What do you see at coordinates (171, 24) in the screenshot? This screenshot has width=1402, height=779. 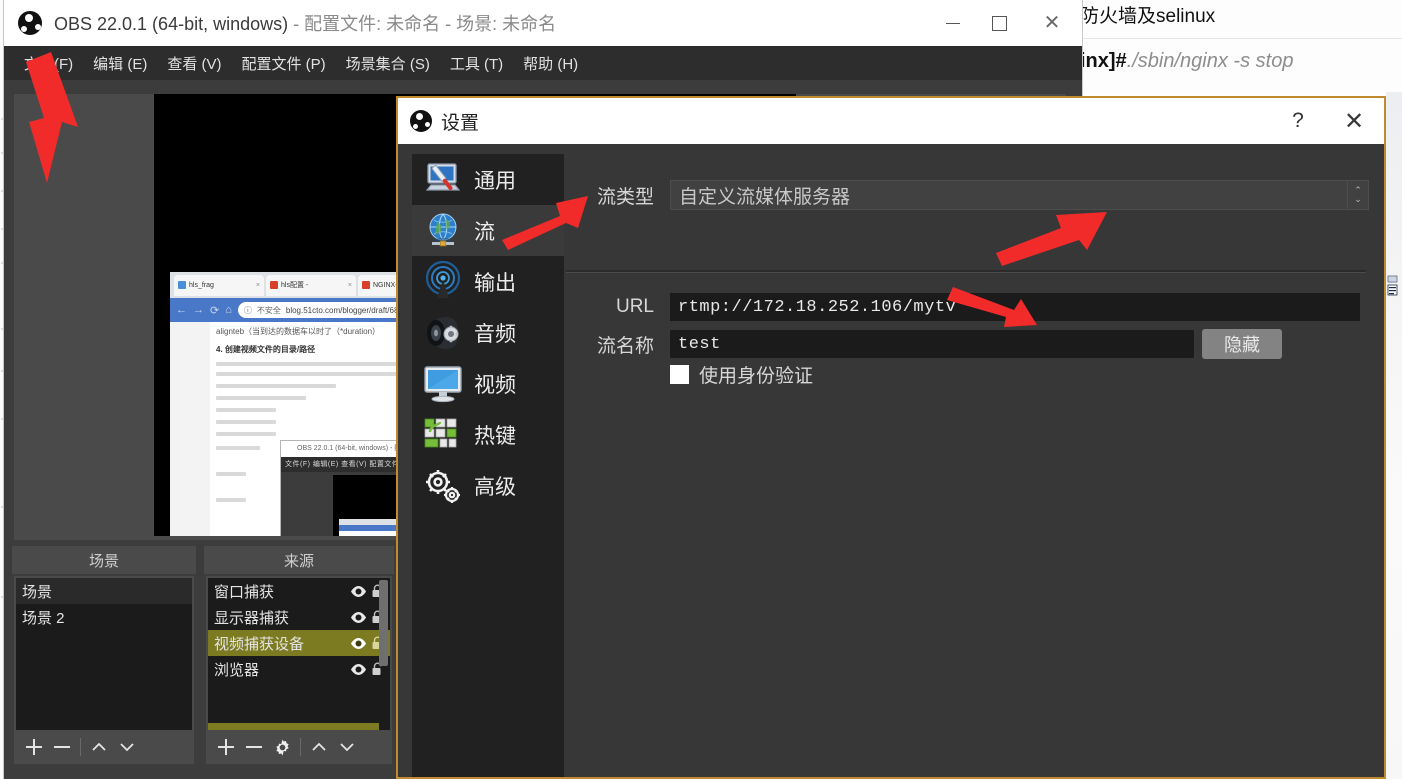 I see `obs-title-app: OBS 22.0.1 (64-bit, windows)` at bounding box center [171, 24].